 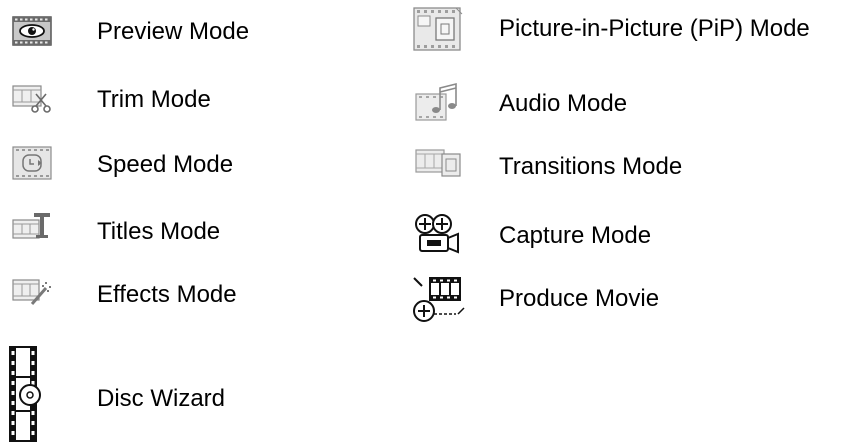 I want to click on effects-mode-icon, so click(x=32, y=292).